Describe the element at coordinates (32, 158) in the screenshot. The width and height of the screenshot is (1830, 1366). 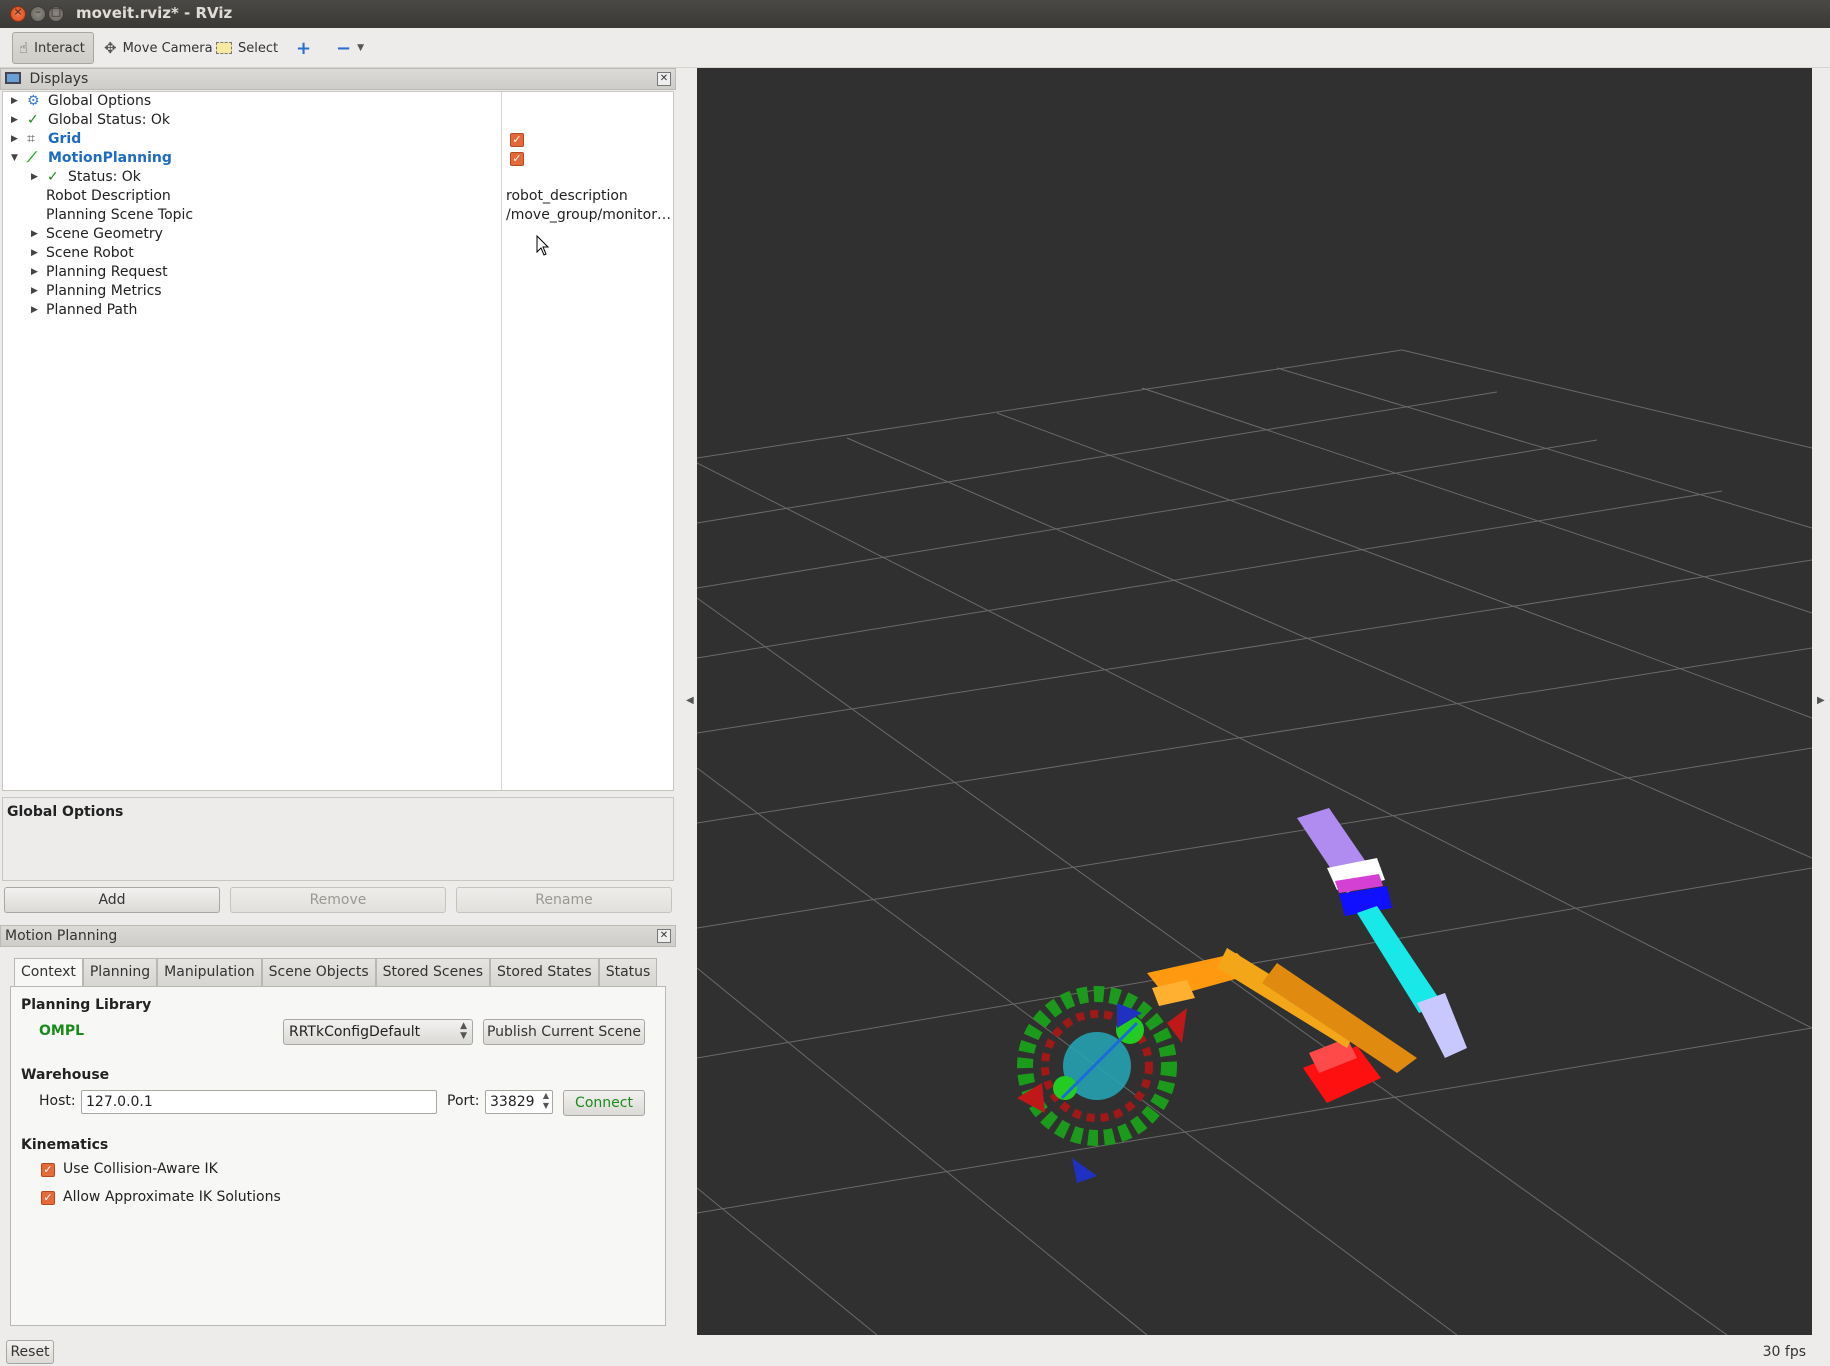
I see `motion-planning-icon: ⟋` at that location.